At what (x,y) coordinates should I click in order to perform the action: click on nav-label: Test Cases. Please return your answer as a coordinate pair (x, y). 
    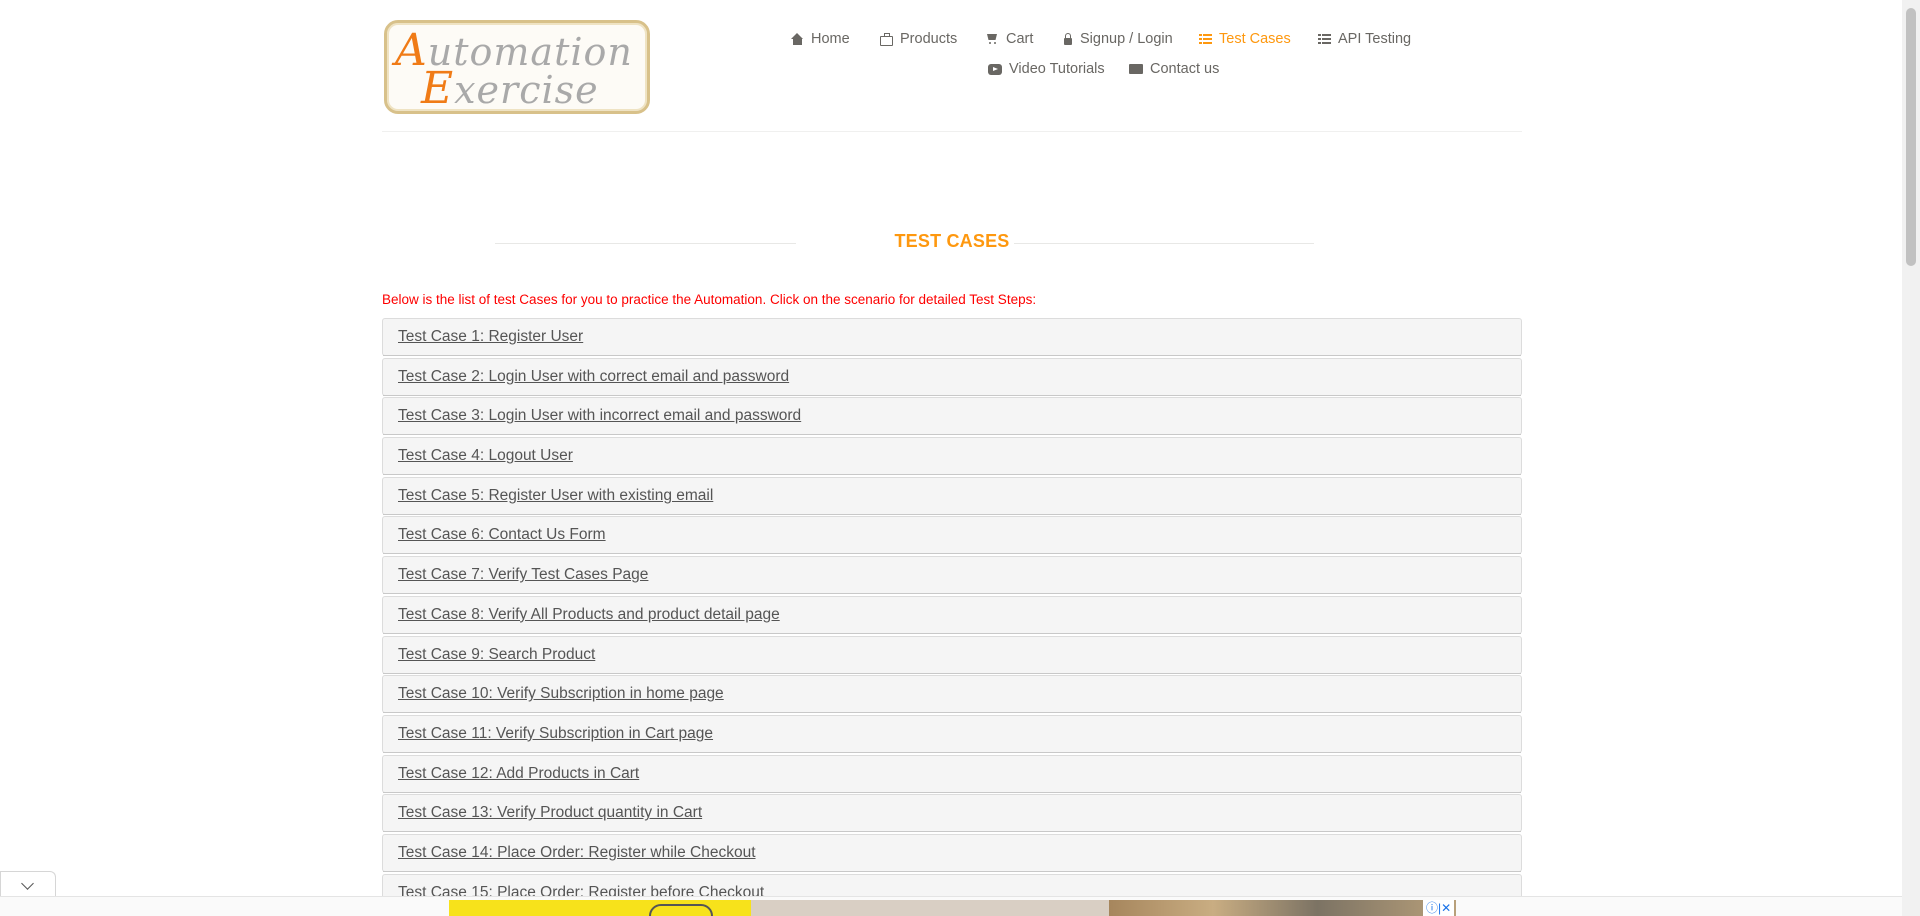
    Looking at the image, I should click on (1255, 39).